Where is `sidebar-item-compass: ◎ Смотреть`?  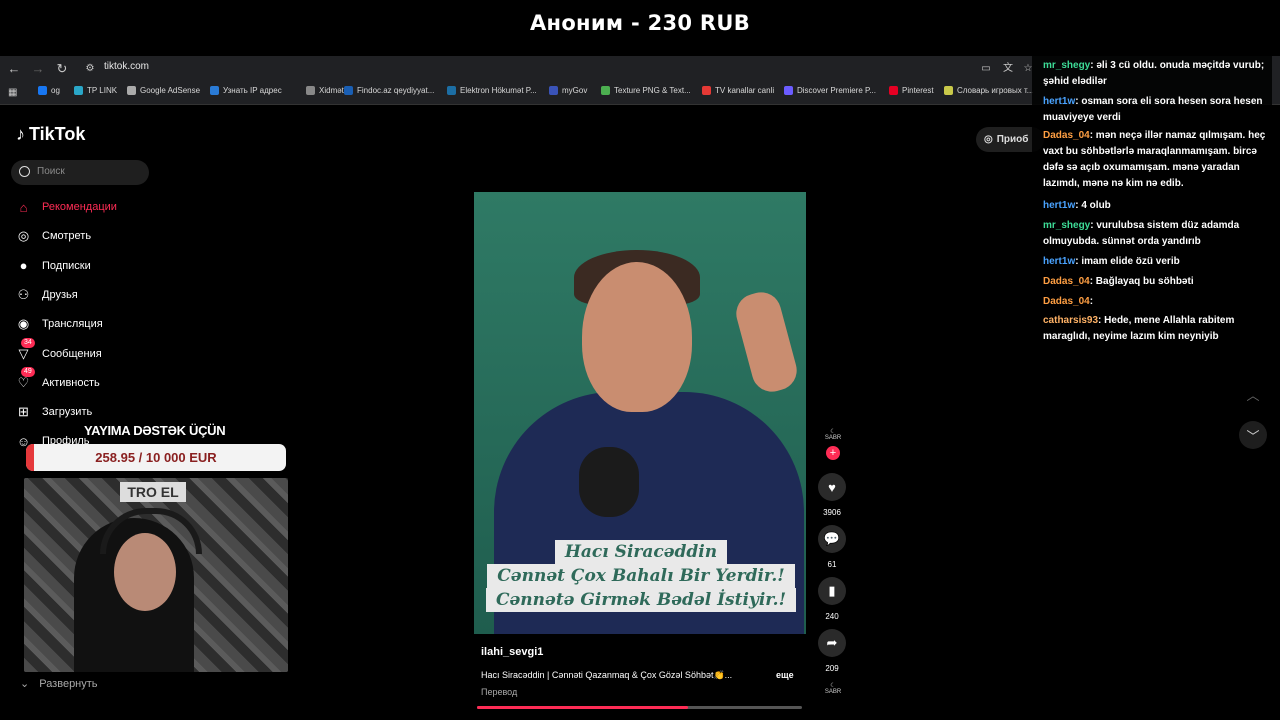
sidebar-item-compass: ◎ Смотреть is located at coordinates (52, 236).